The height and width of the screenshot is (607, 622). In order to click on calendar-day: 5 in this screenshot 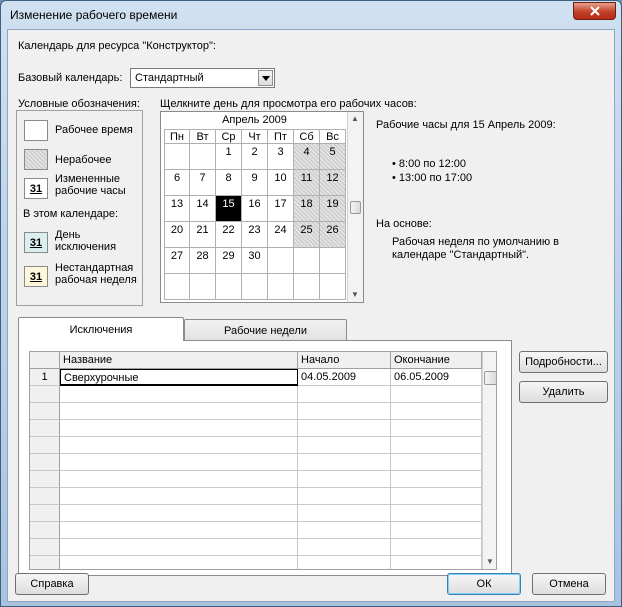, I will do `click(333, 157)`.